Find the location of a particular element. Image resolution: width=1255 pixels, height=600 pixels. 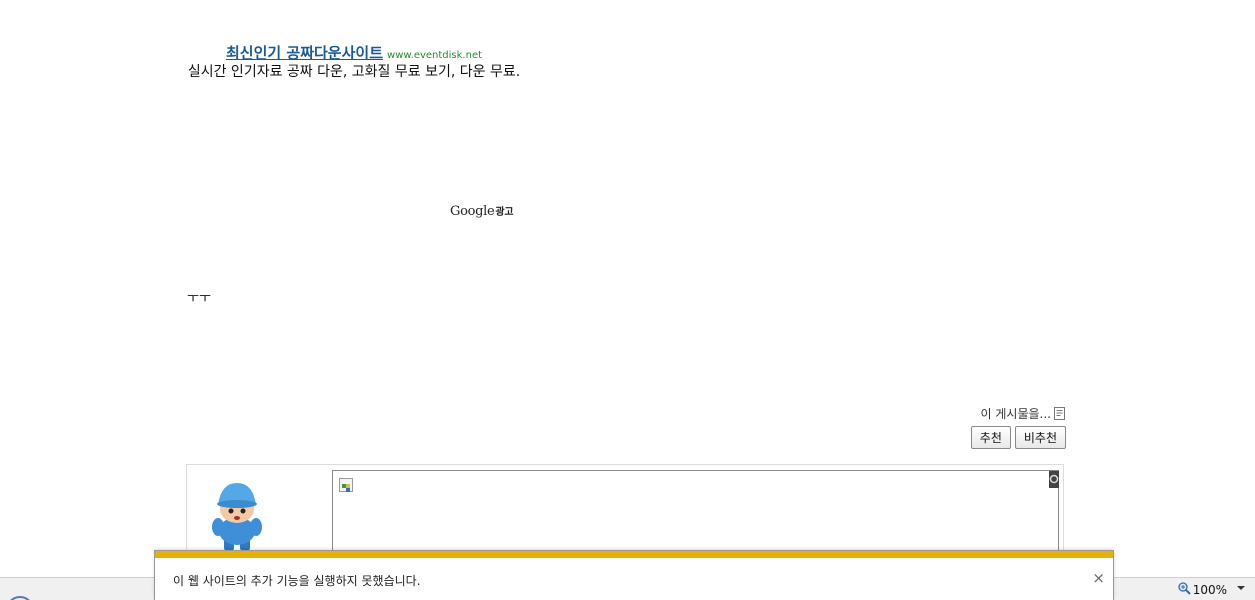

ads-label-text: 광고 is located at coordinates (504, 212).